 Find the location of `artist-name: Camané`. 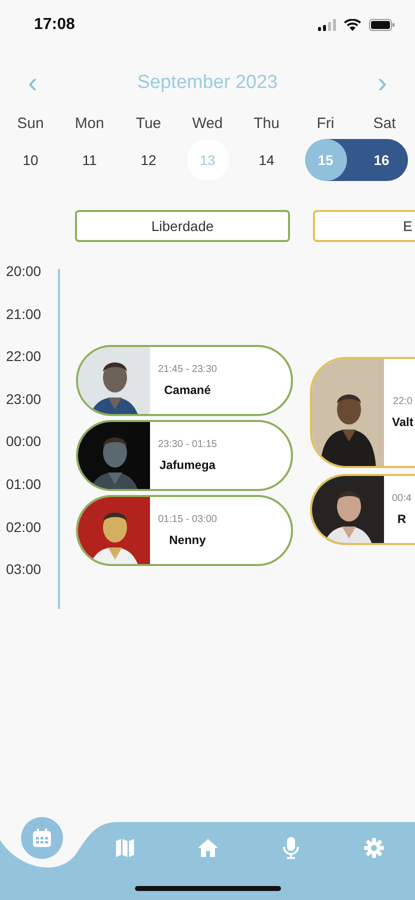

artist-name: Camané is located at coordinates (187, 390).